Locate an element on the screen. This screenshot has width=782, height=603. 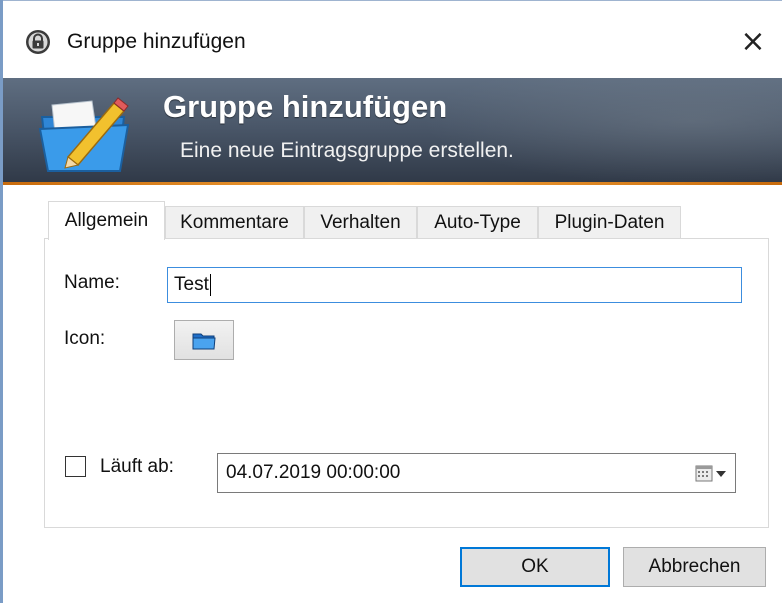
name-input-value: Test is located at coordinates (191, 284).